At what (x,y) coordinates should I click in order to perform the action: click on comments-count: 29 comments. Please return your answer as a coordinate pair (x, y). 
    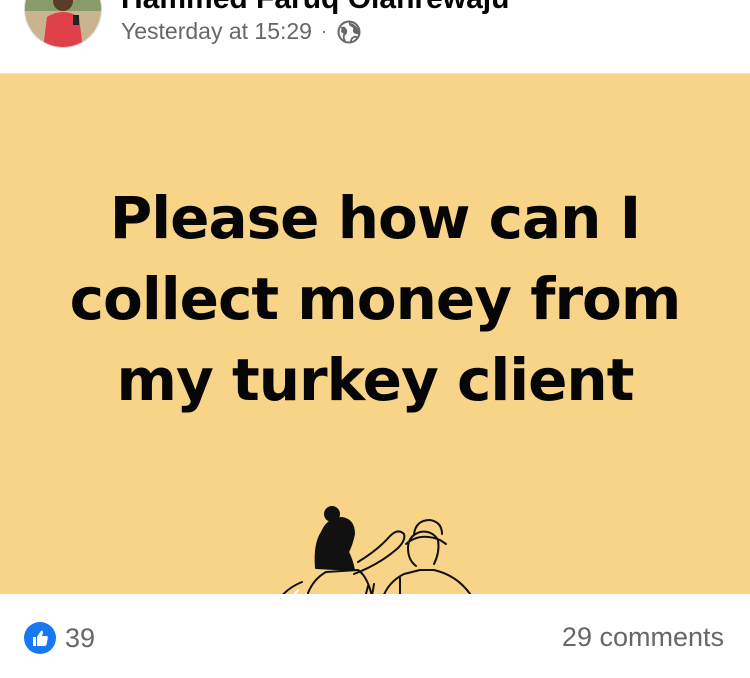
    Looking at the image, I should click on (643, 637).